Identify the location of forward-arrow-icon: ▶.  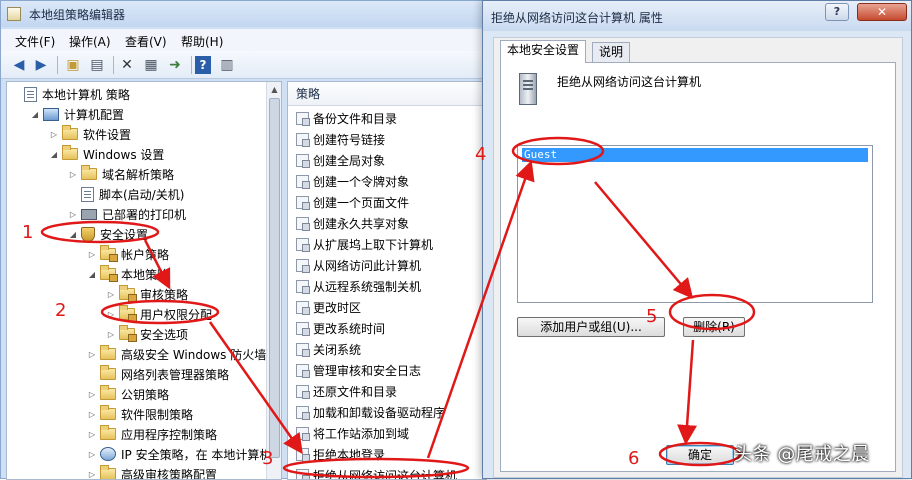
(41, 65).